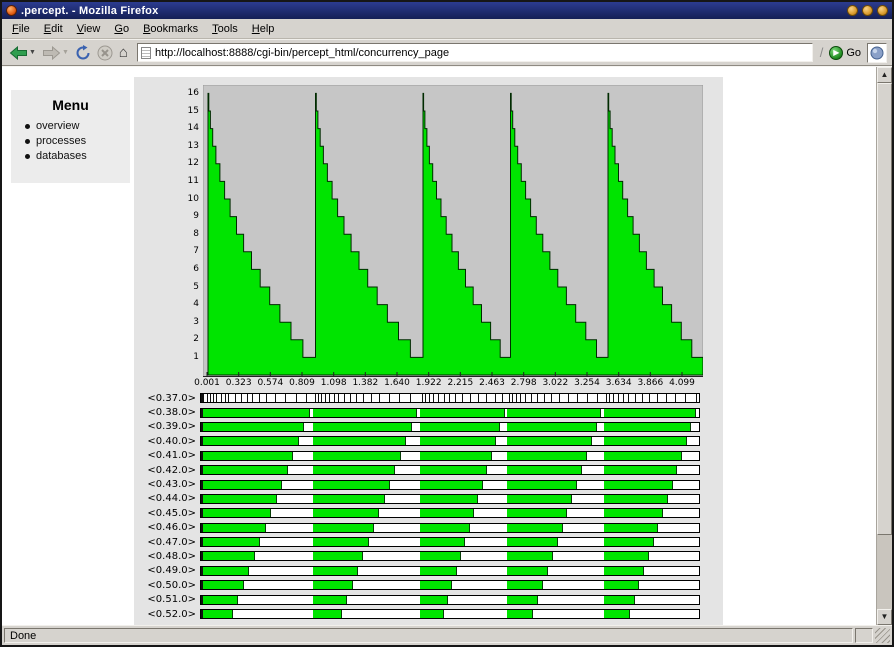 This screenshot has width=894, height=647. Describe the element at coordinates (618, 383) in the screenshot. I see `x-tick-label: 3.634` at that location.